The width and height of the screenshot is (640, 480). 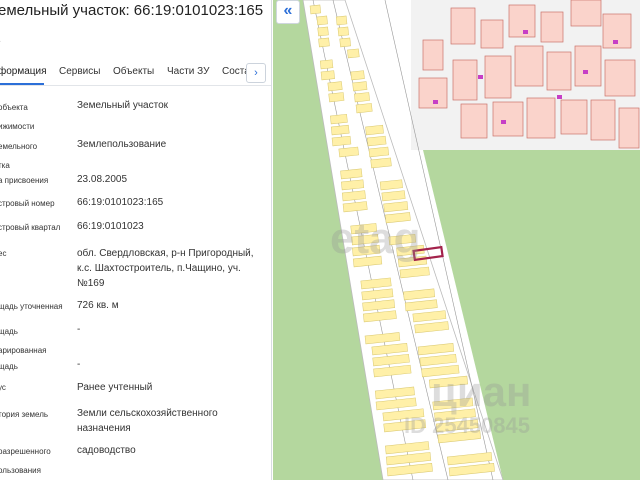 I want to click on tab-services: Сервисы, so click(x=79, y=71).